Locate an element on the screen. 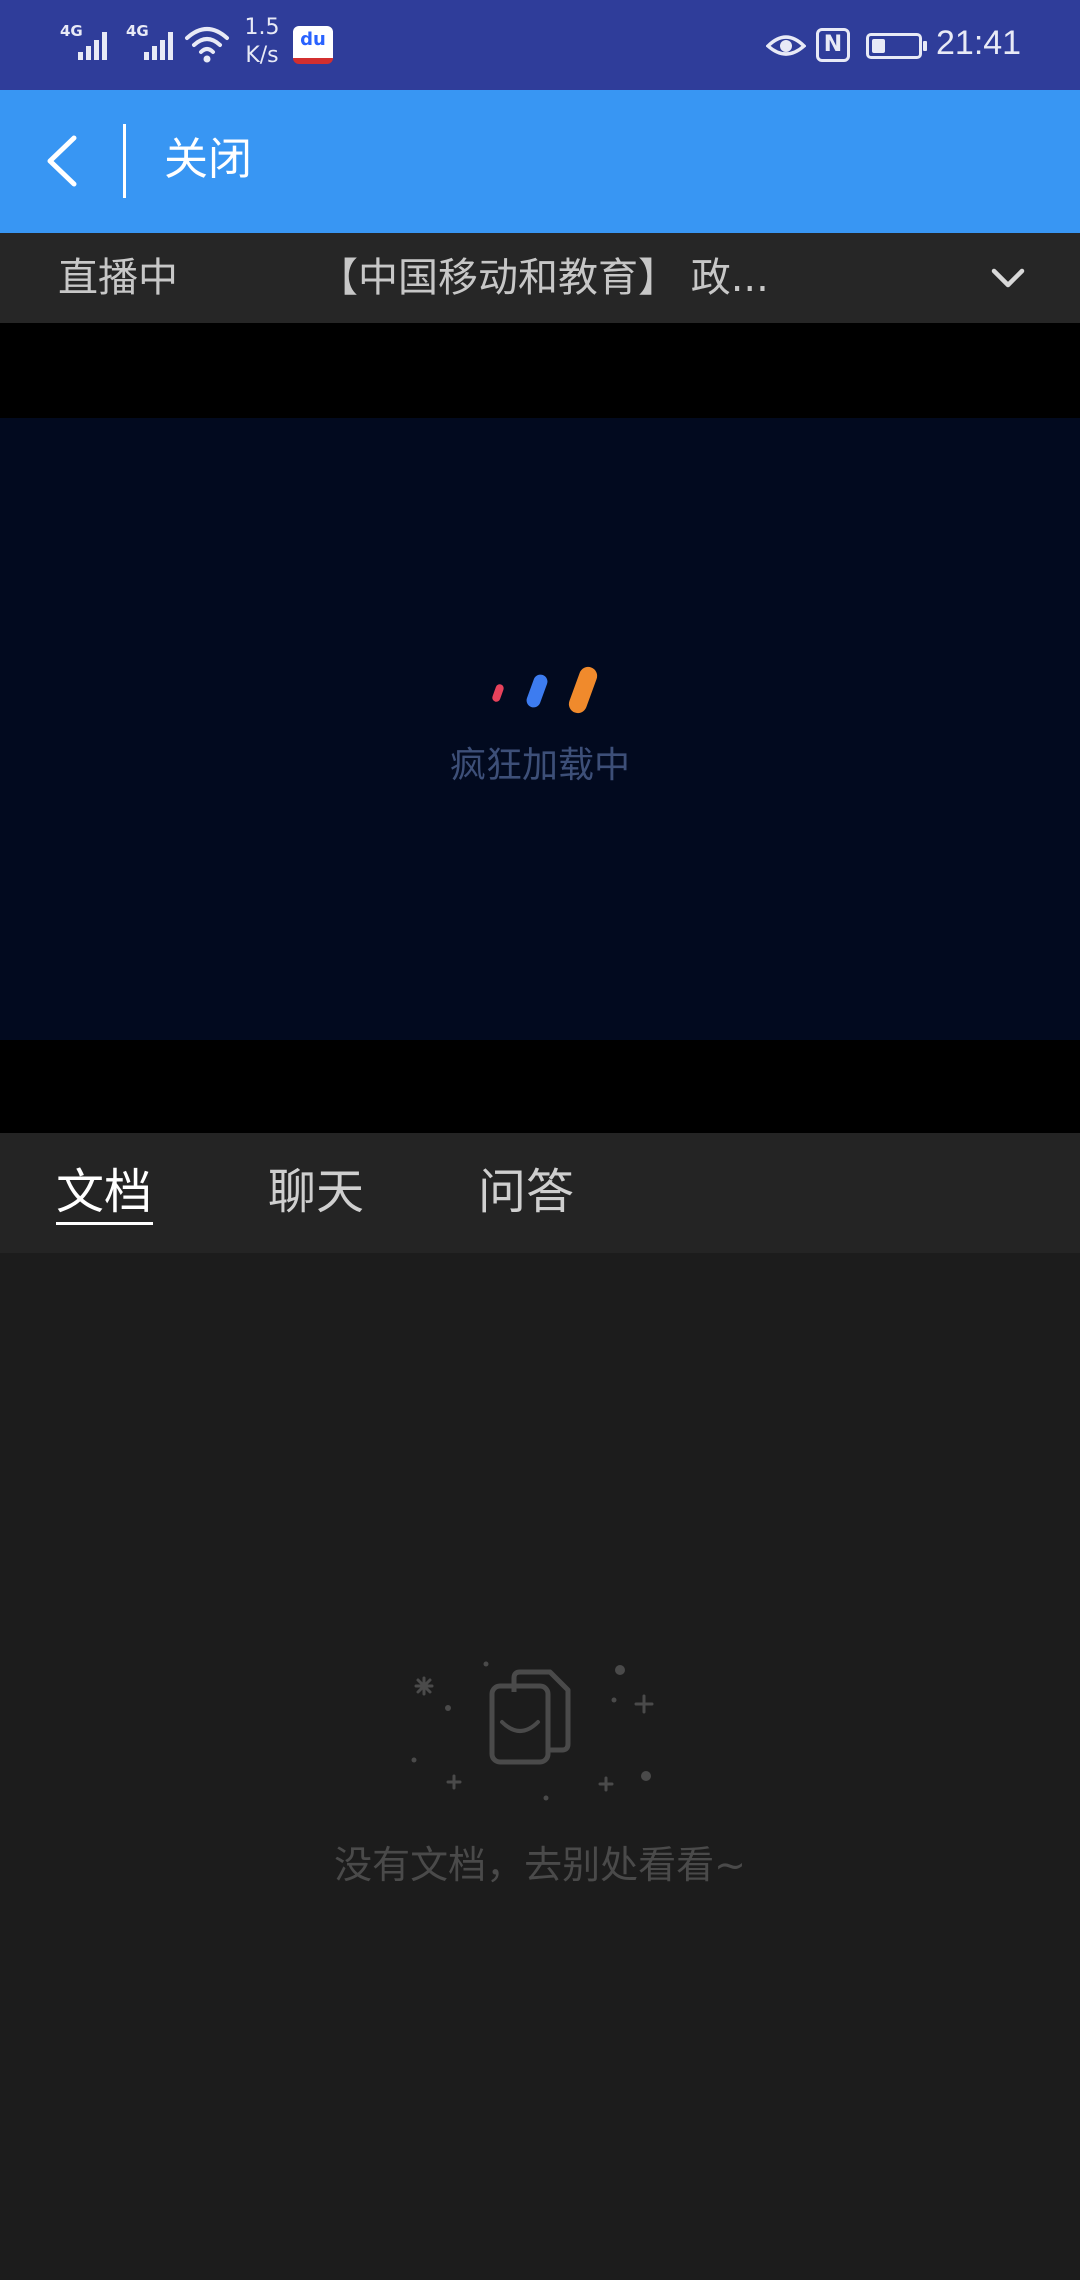 This screenshot has width=1080, height=2280. active-tab-indicator is located at coordinates (104, 1223).